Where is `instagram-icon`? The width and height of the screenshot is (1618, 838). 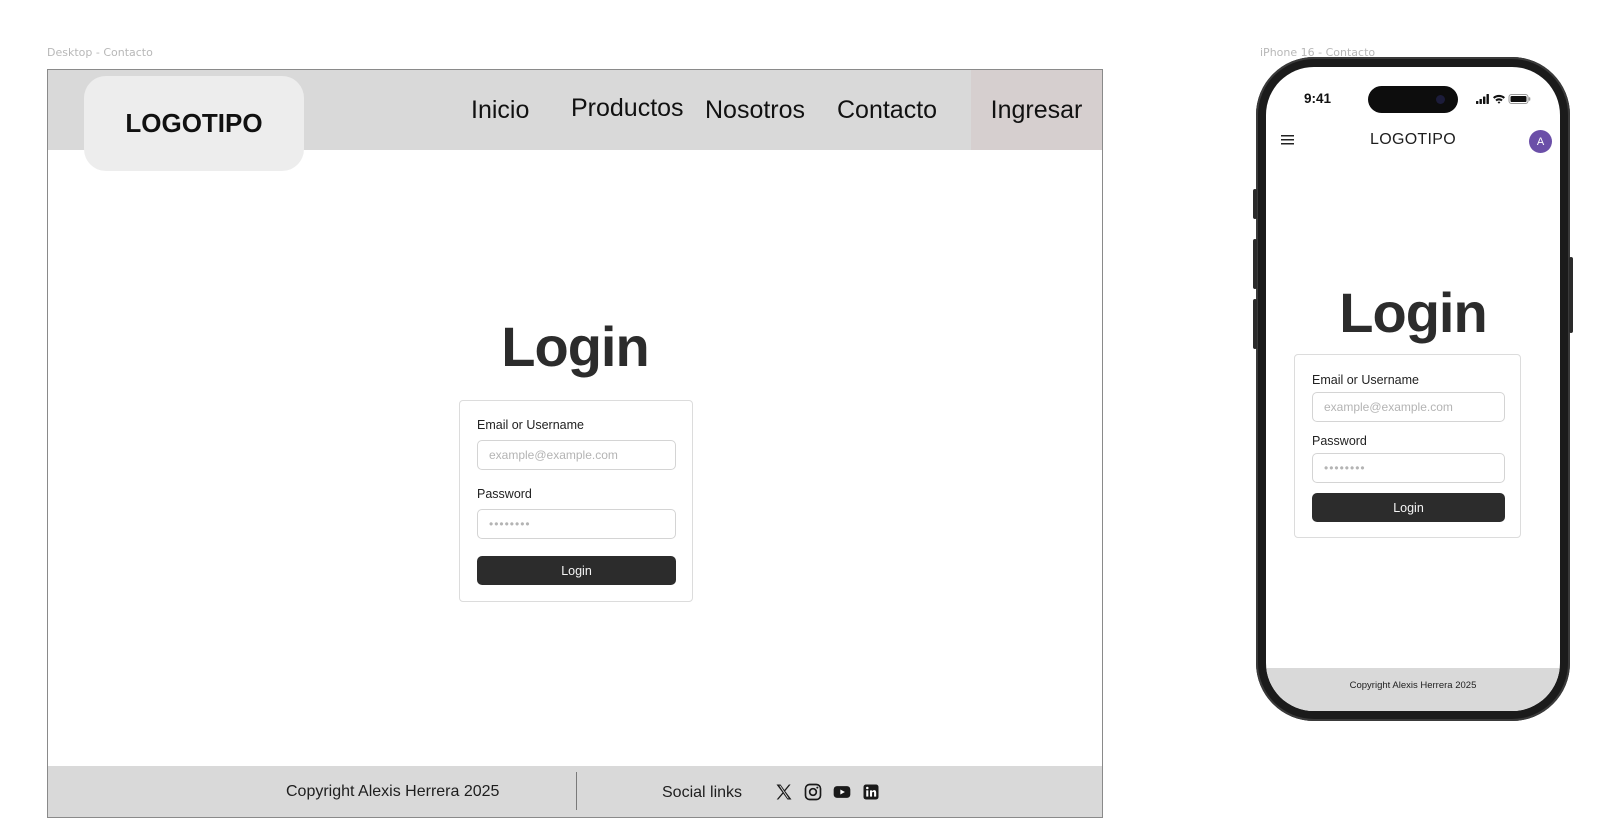
instagram-icon is located at coordinates (813, 792).